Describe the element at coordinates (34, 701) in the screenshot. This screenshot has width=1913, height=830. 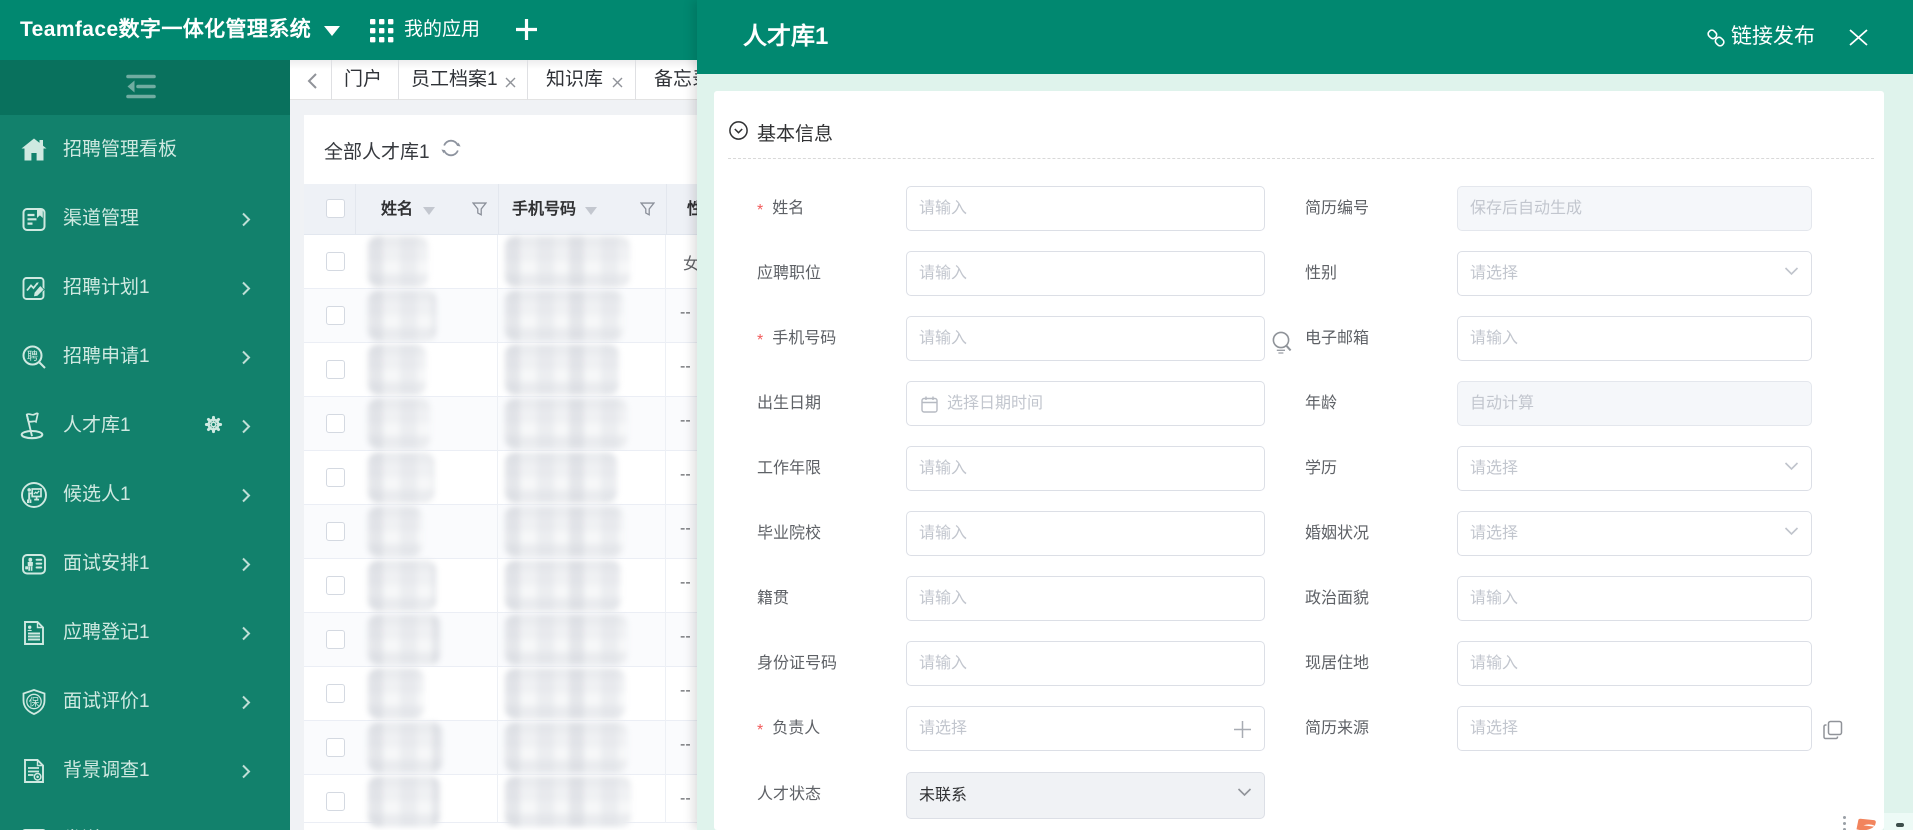
I see `svg-text: 保` at that location.